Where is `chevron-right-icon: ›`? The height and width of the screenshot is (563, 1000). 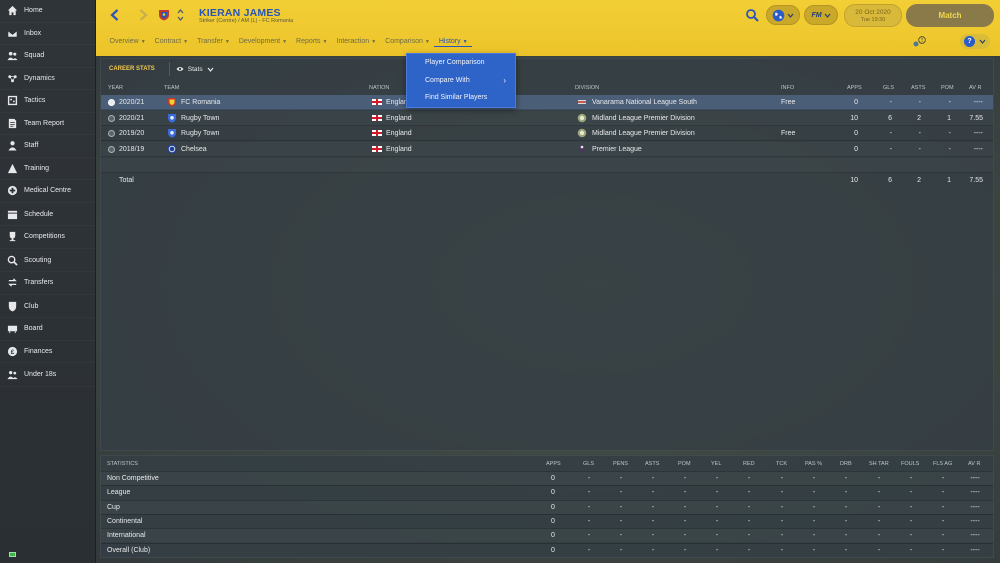 chevron-right-icon: › is located at coordinates (504, 80).